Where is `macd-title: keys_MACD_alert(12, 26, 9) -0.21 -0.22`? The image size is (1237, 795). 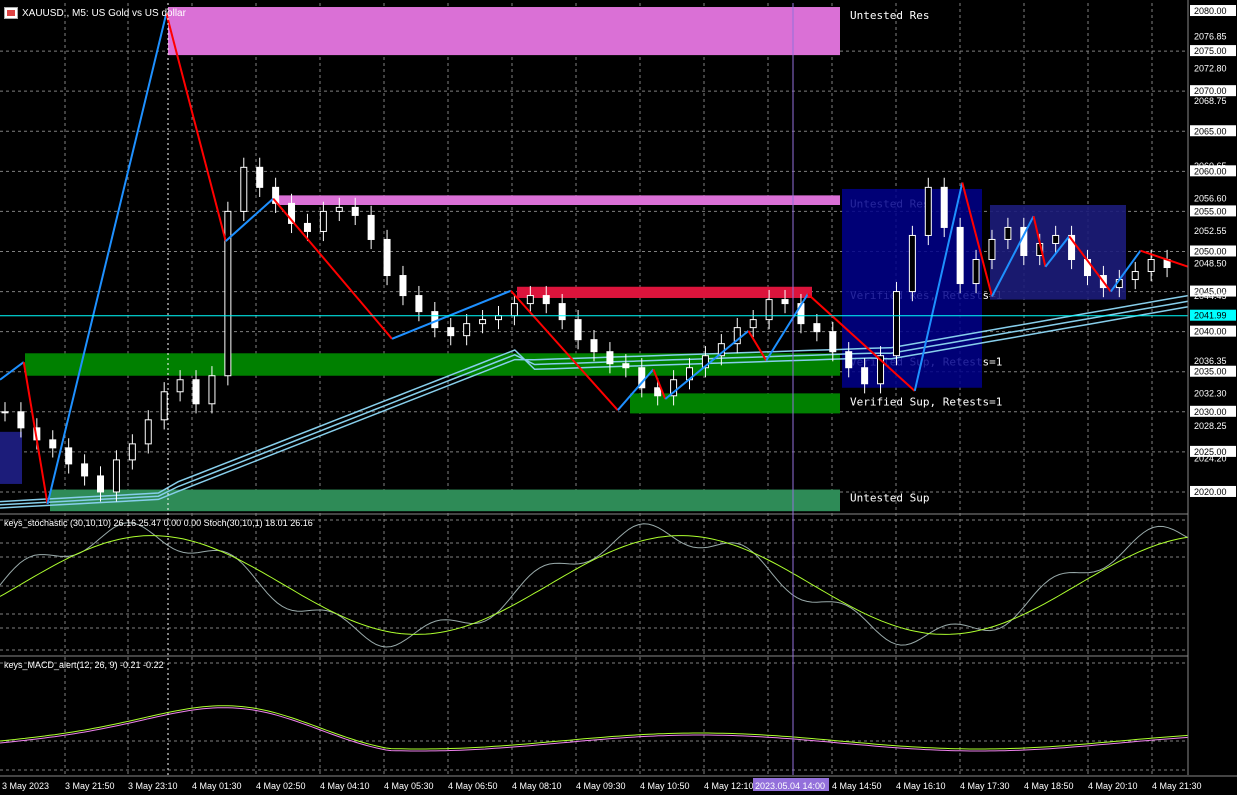 macd-title: keys_MACD_alert(12, 26, 9) -0.21 -0.22 is located at coordinates (84, 665).